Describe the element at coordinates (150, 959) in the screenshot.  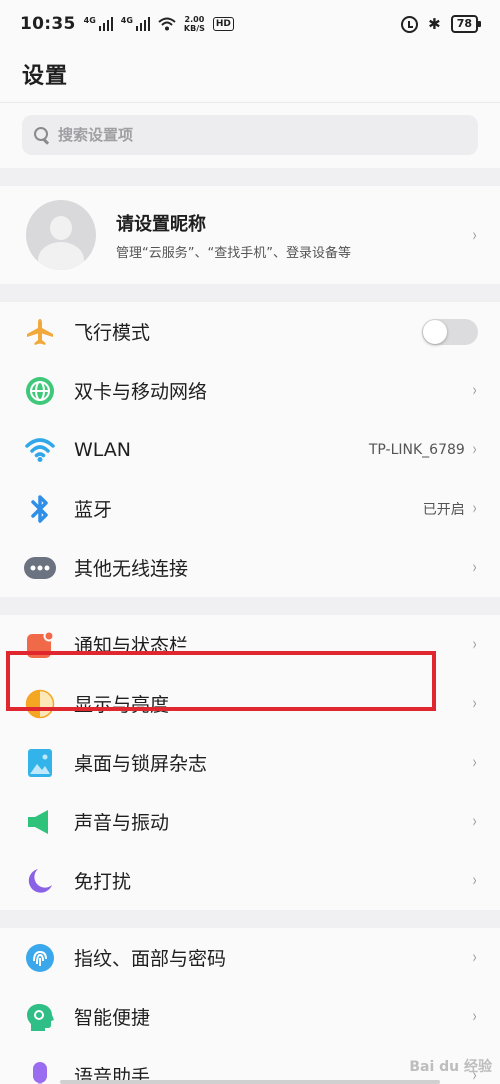
I see `settings-item-label: 指纹、面部与密码` at that location.